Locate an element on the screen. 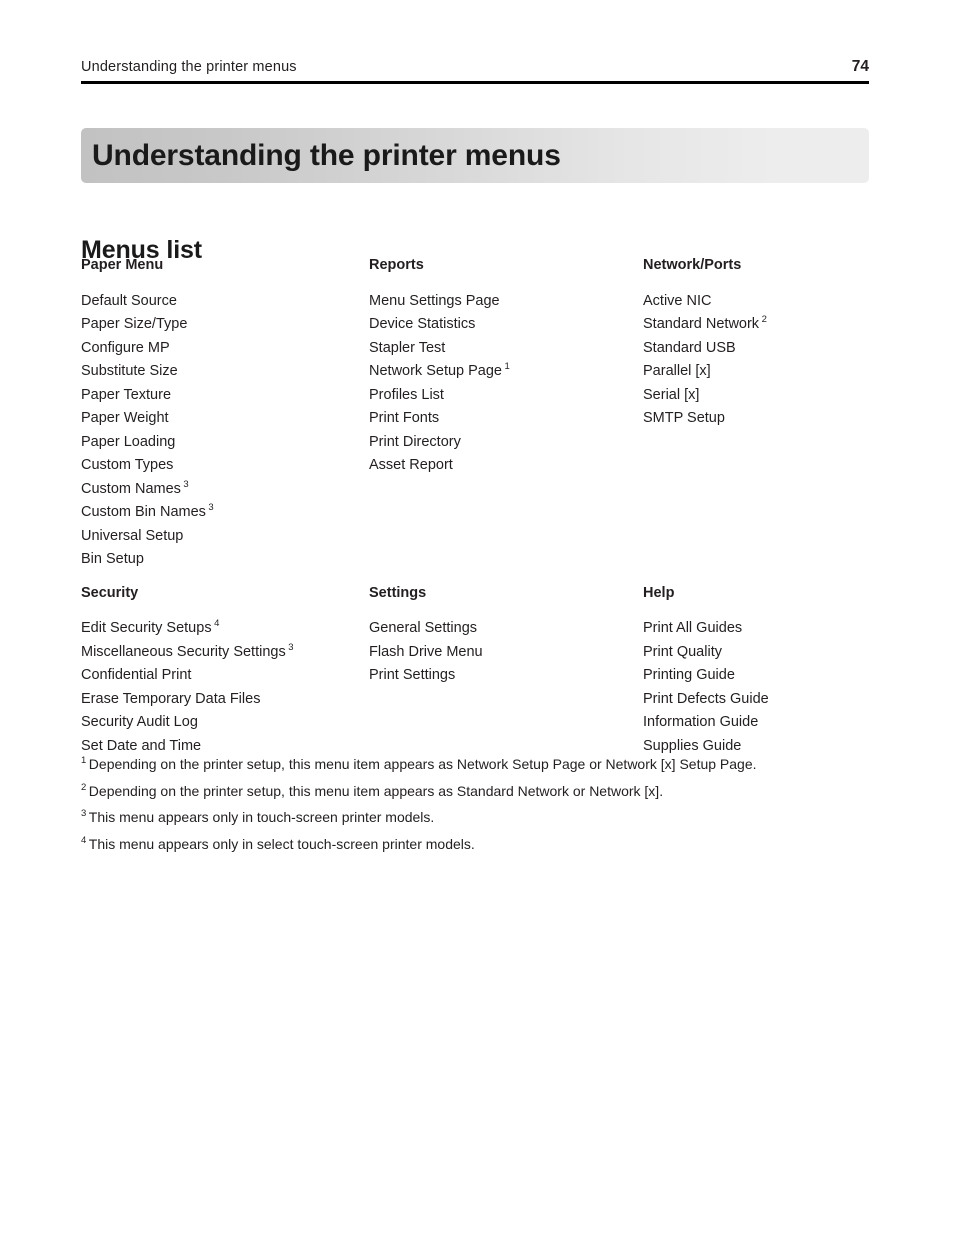 Image resolution: width=954 pixels, height=1235 pixels. menu-list-item: Supplies Guide is located at coordinates (762, 747).